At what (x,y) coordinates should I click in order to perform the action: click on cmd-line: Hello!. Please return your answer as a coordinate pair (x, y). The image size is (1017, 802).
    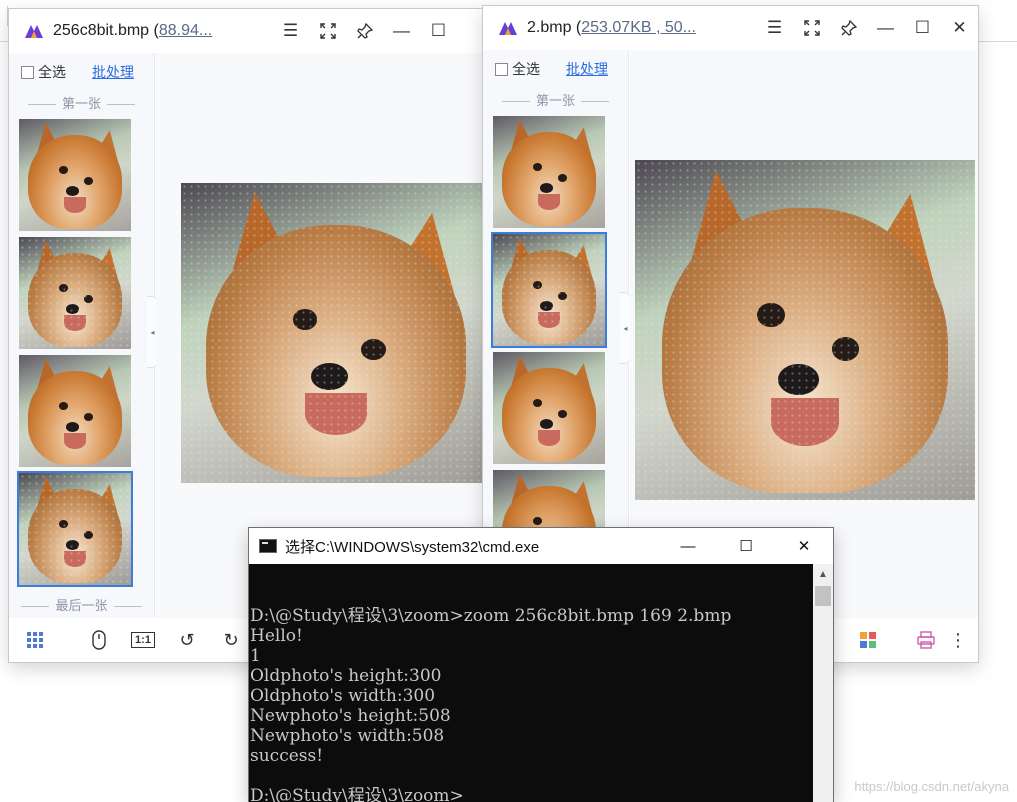
    Looking at the image, I should click on (276, 636).